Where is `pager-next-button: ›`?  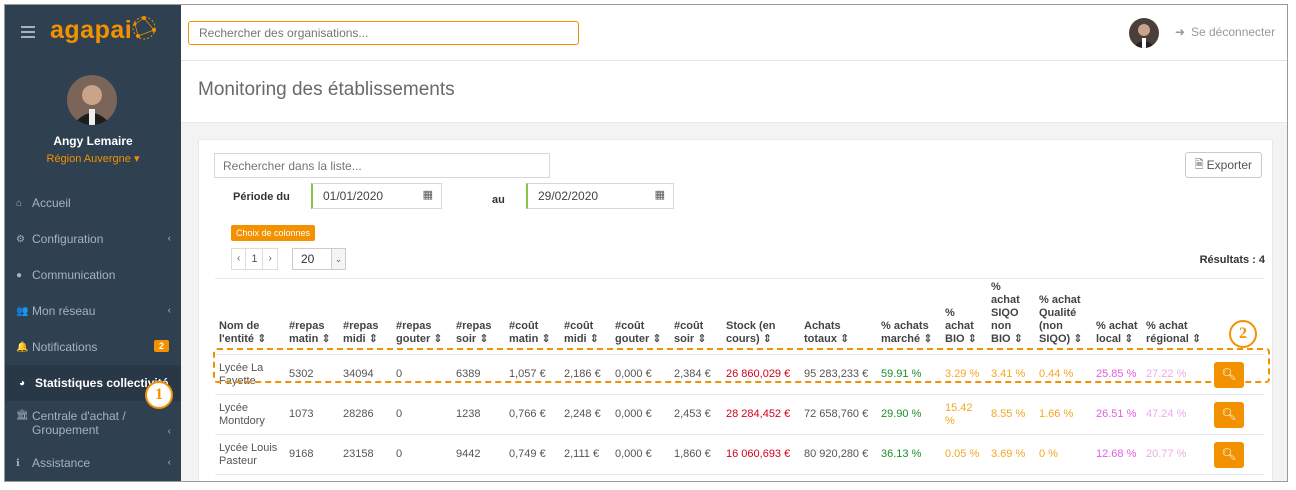
pager-next-button: › is located at coordinates (270, 259).